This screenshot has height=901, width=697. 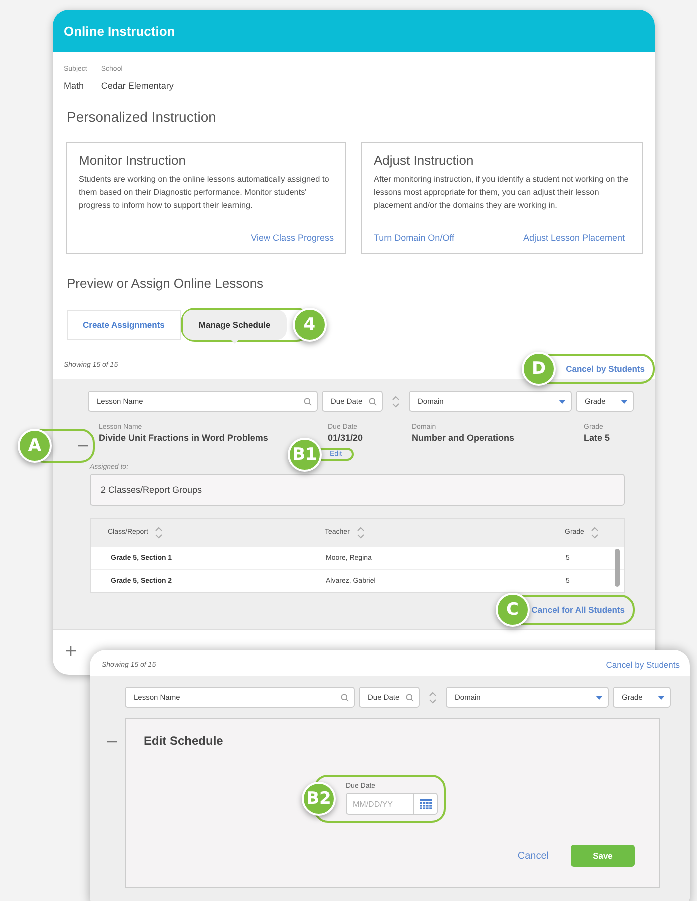 What do you see at coordinates (414, 238) in the screenshot?
I see `link: Turn Domain On/Off` at bounding box center [414, 238].